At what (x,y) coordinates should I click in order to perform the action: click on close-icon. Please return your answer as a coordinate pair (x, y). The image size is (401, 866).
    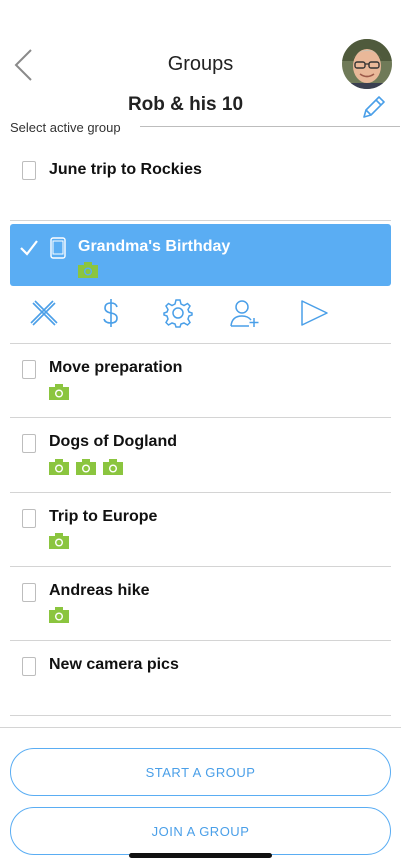
    Looking at the image, I should click on (44, 313).